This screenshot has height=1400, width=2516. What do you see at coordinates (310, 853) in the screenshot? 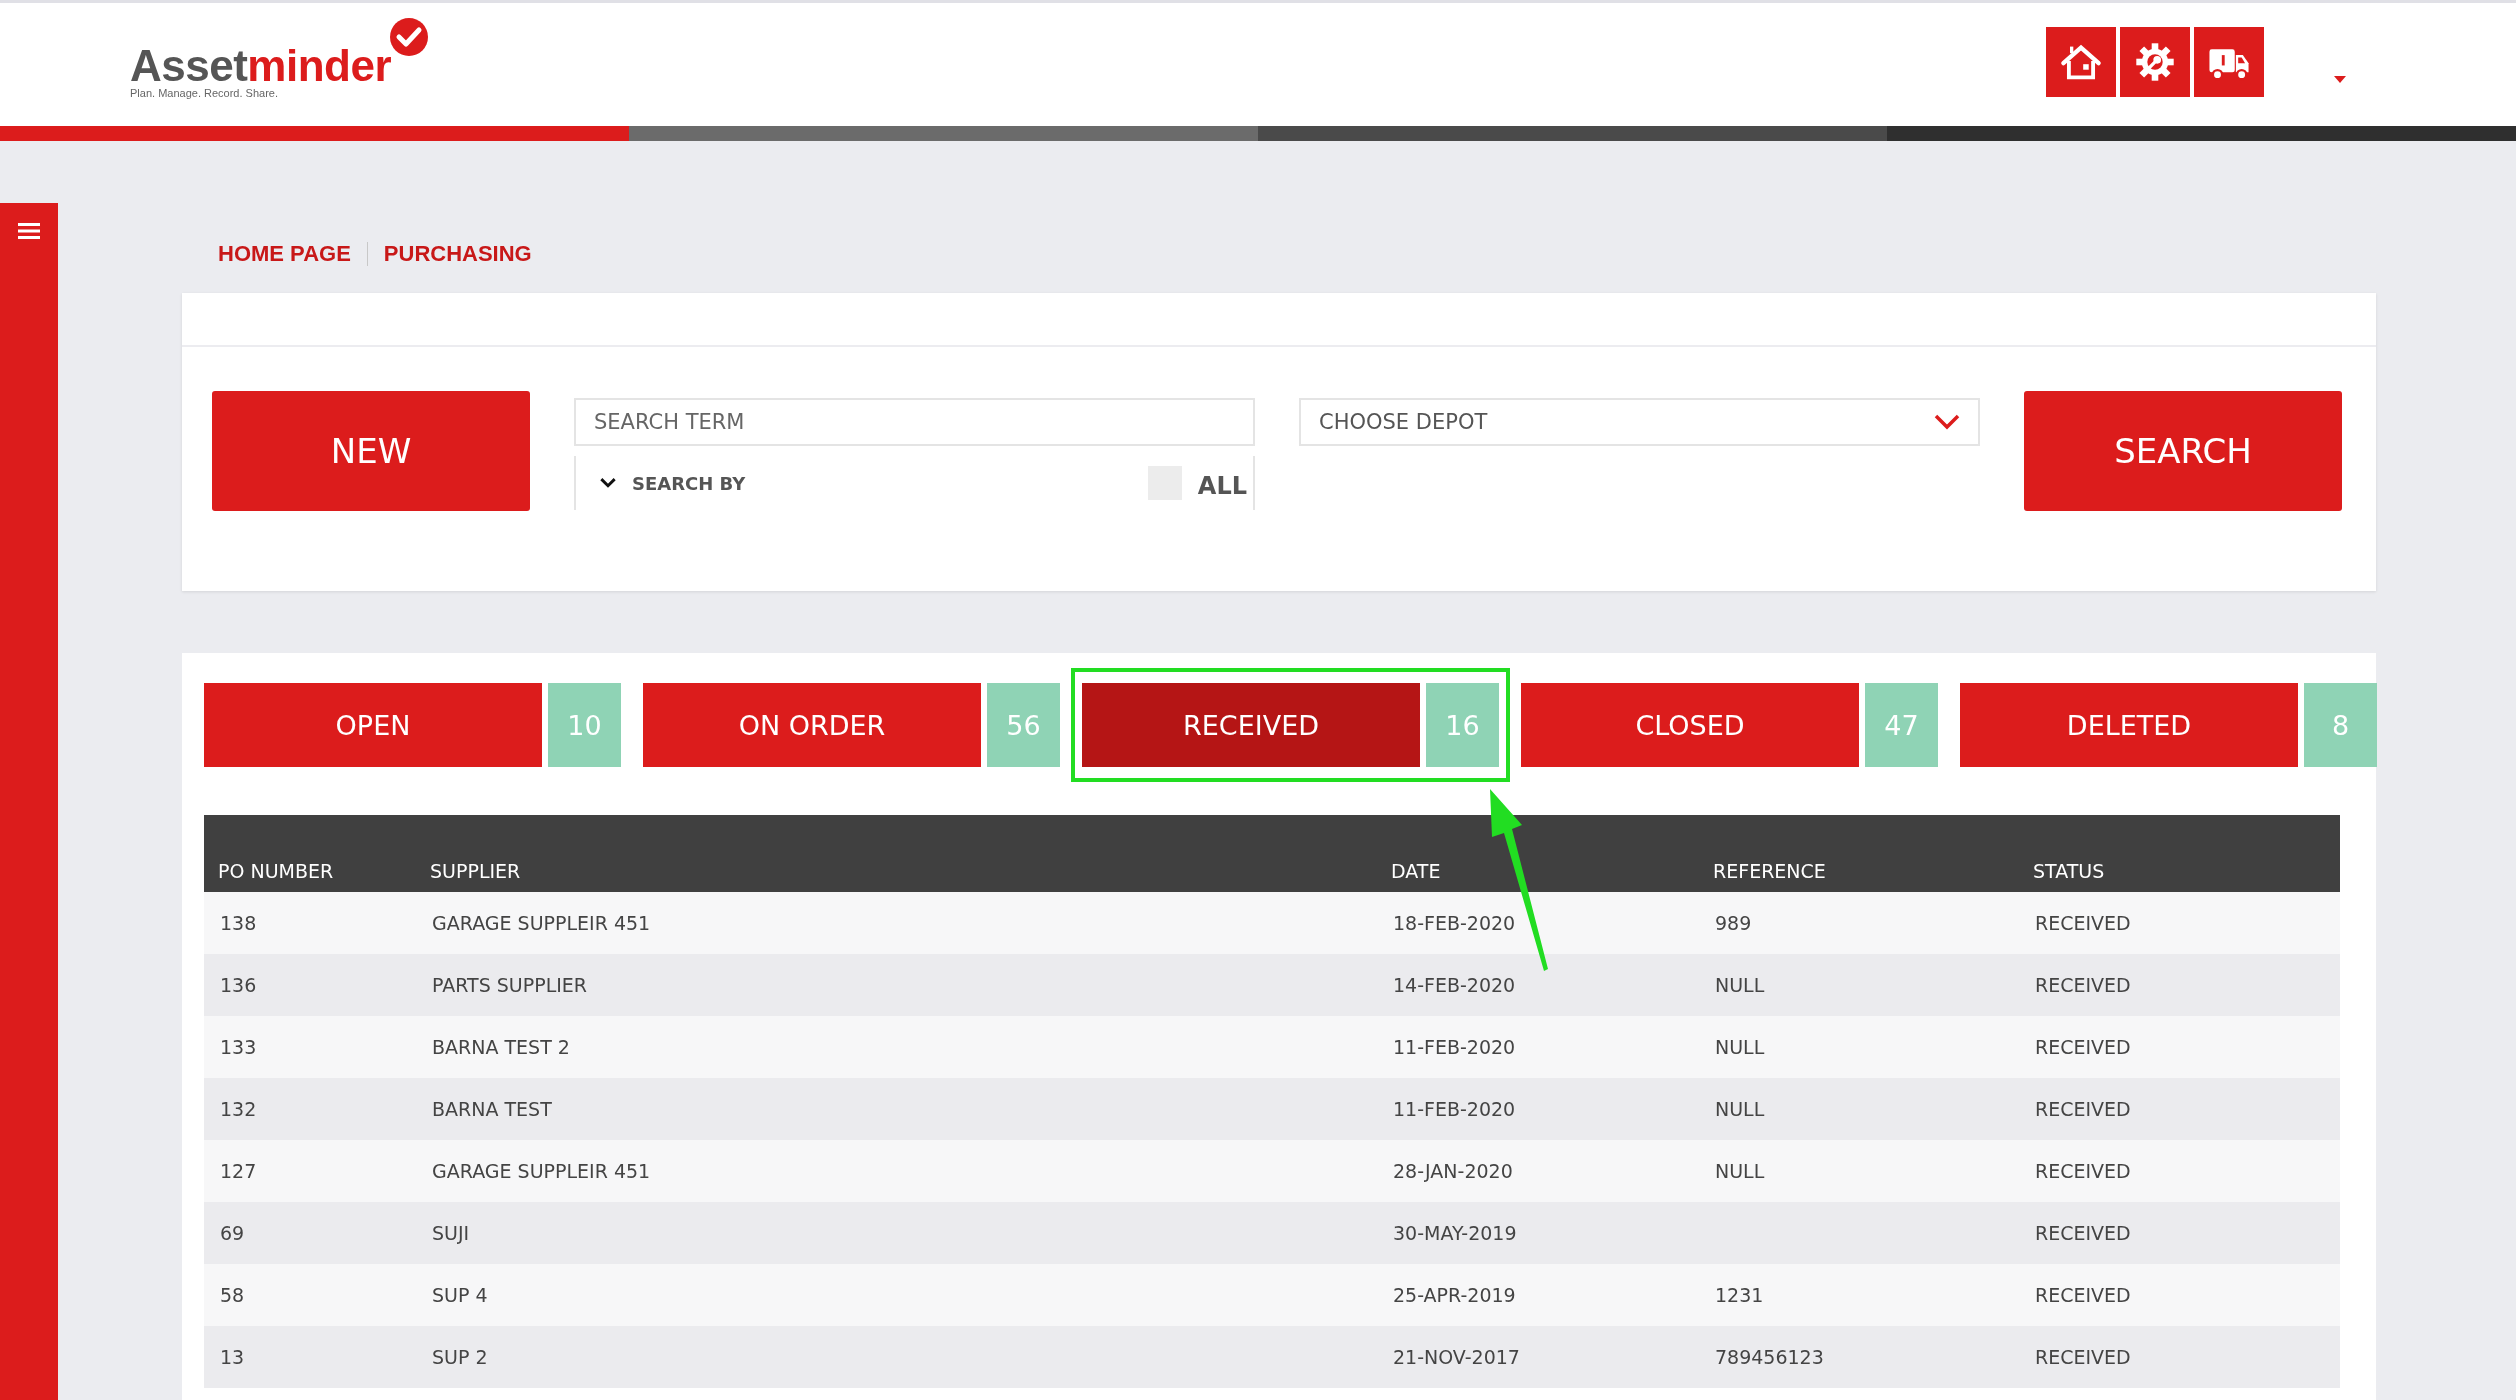
I see `column-header: PO NUMBER` at bounding box center [310, 853].